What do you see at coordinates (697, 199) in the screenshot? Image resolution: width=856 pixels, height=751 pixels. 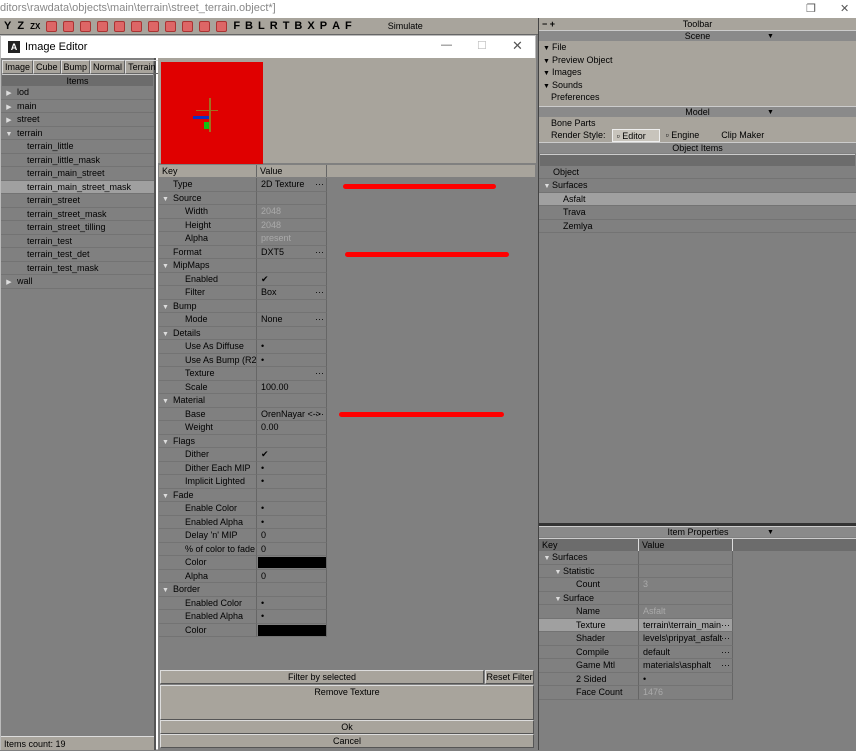 I see `object-item: Asfalt` at bounding box center [697, 199].